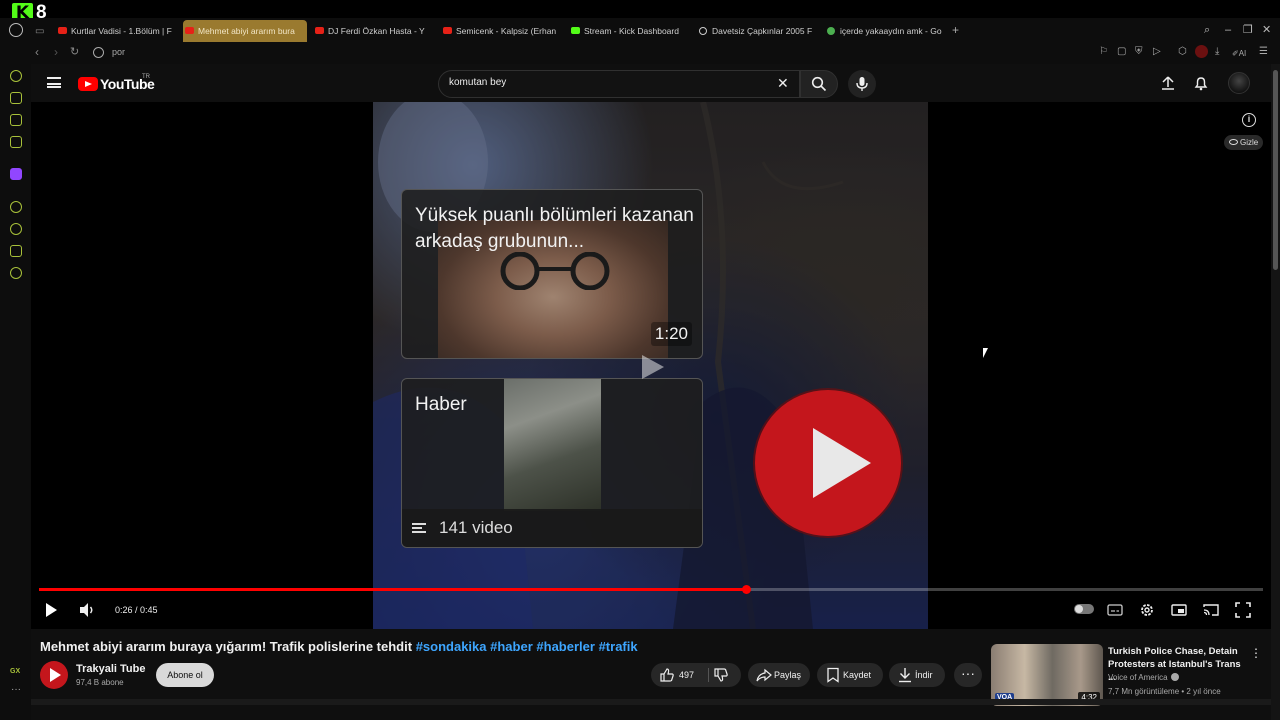 The width and height of the screenshot is (1280, 720). I want to click on account-avatar, so click(1239, 83).